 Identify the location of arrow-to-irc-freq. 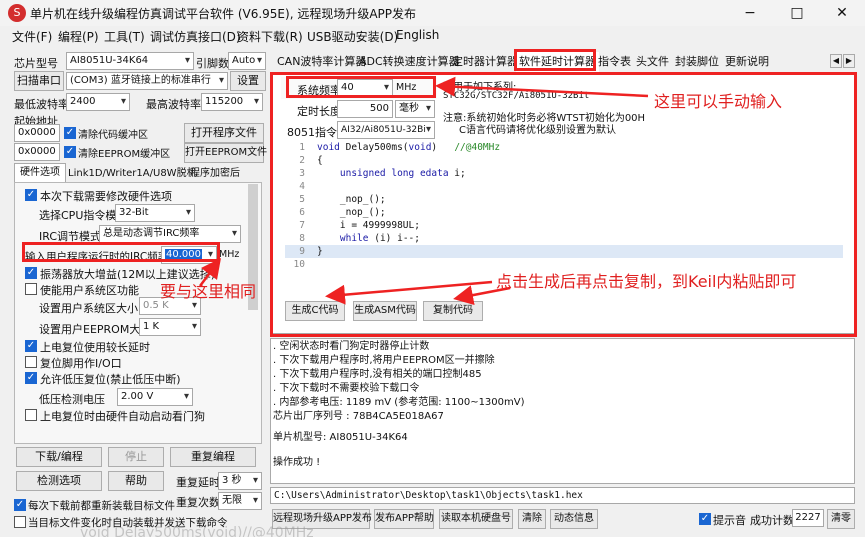
(210, 272).